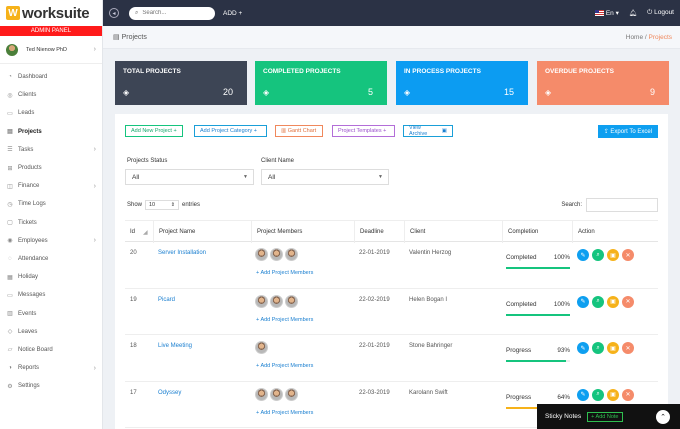  What do you see at coordinates (663, 416) in the screenshot?
I see `chevron-up-icon: ⌃` at bounding box center [663, 416].